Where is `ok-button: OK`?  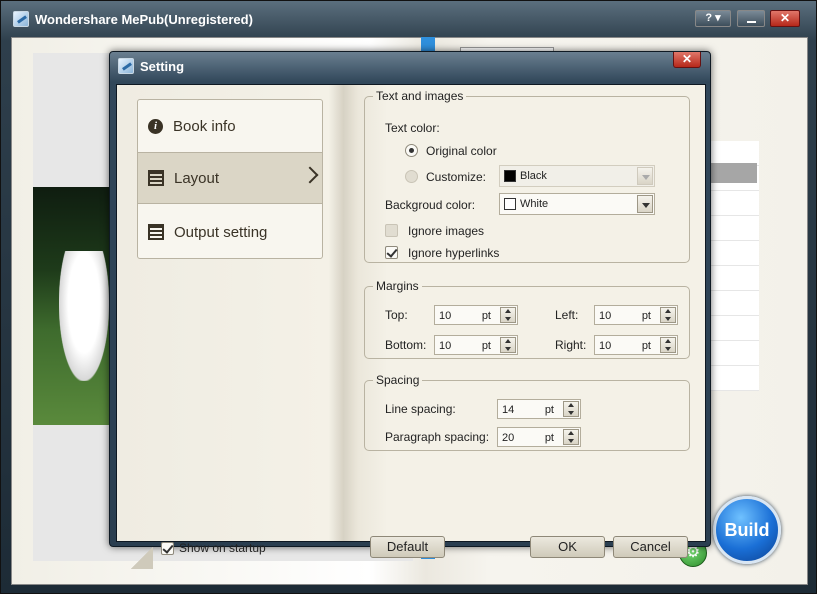 ok-button: OK is located at coordinates (567, 547).